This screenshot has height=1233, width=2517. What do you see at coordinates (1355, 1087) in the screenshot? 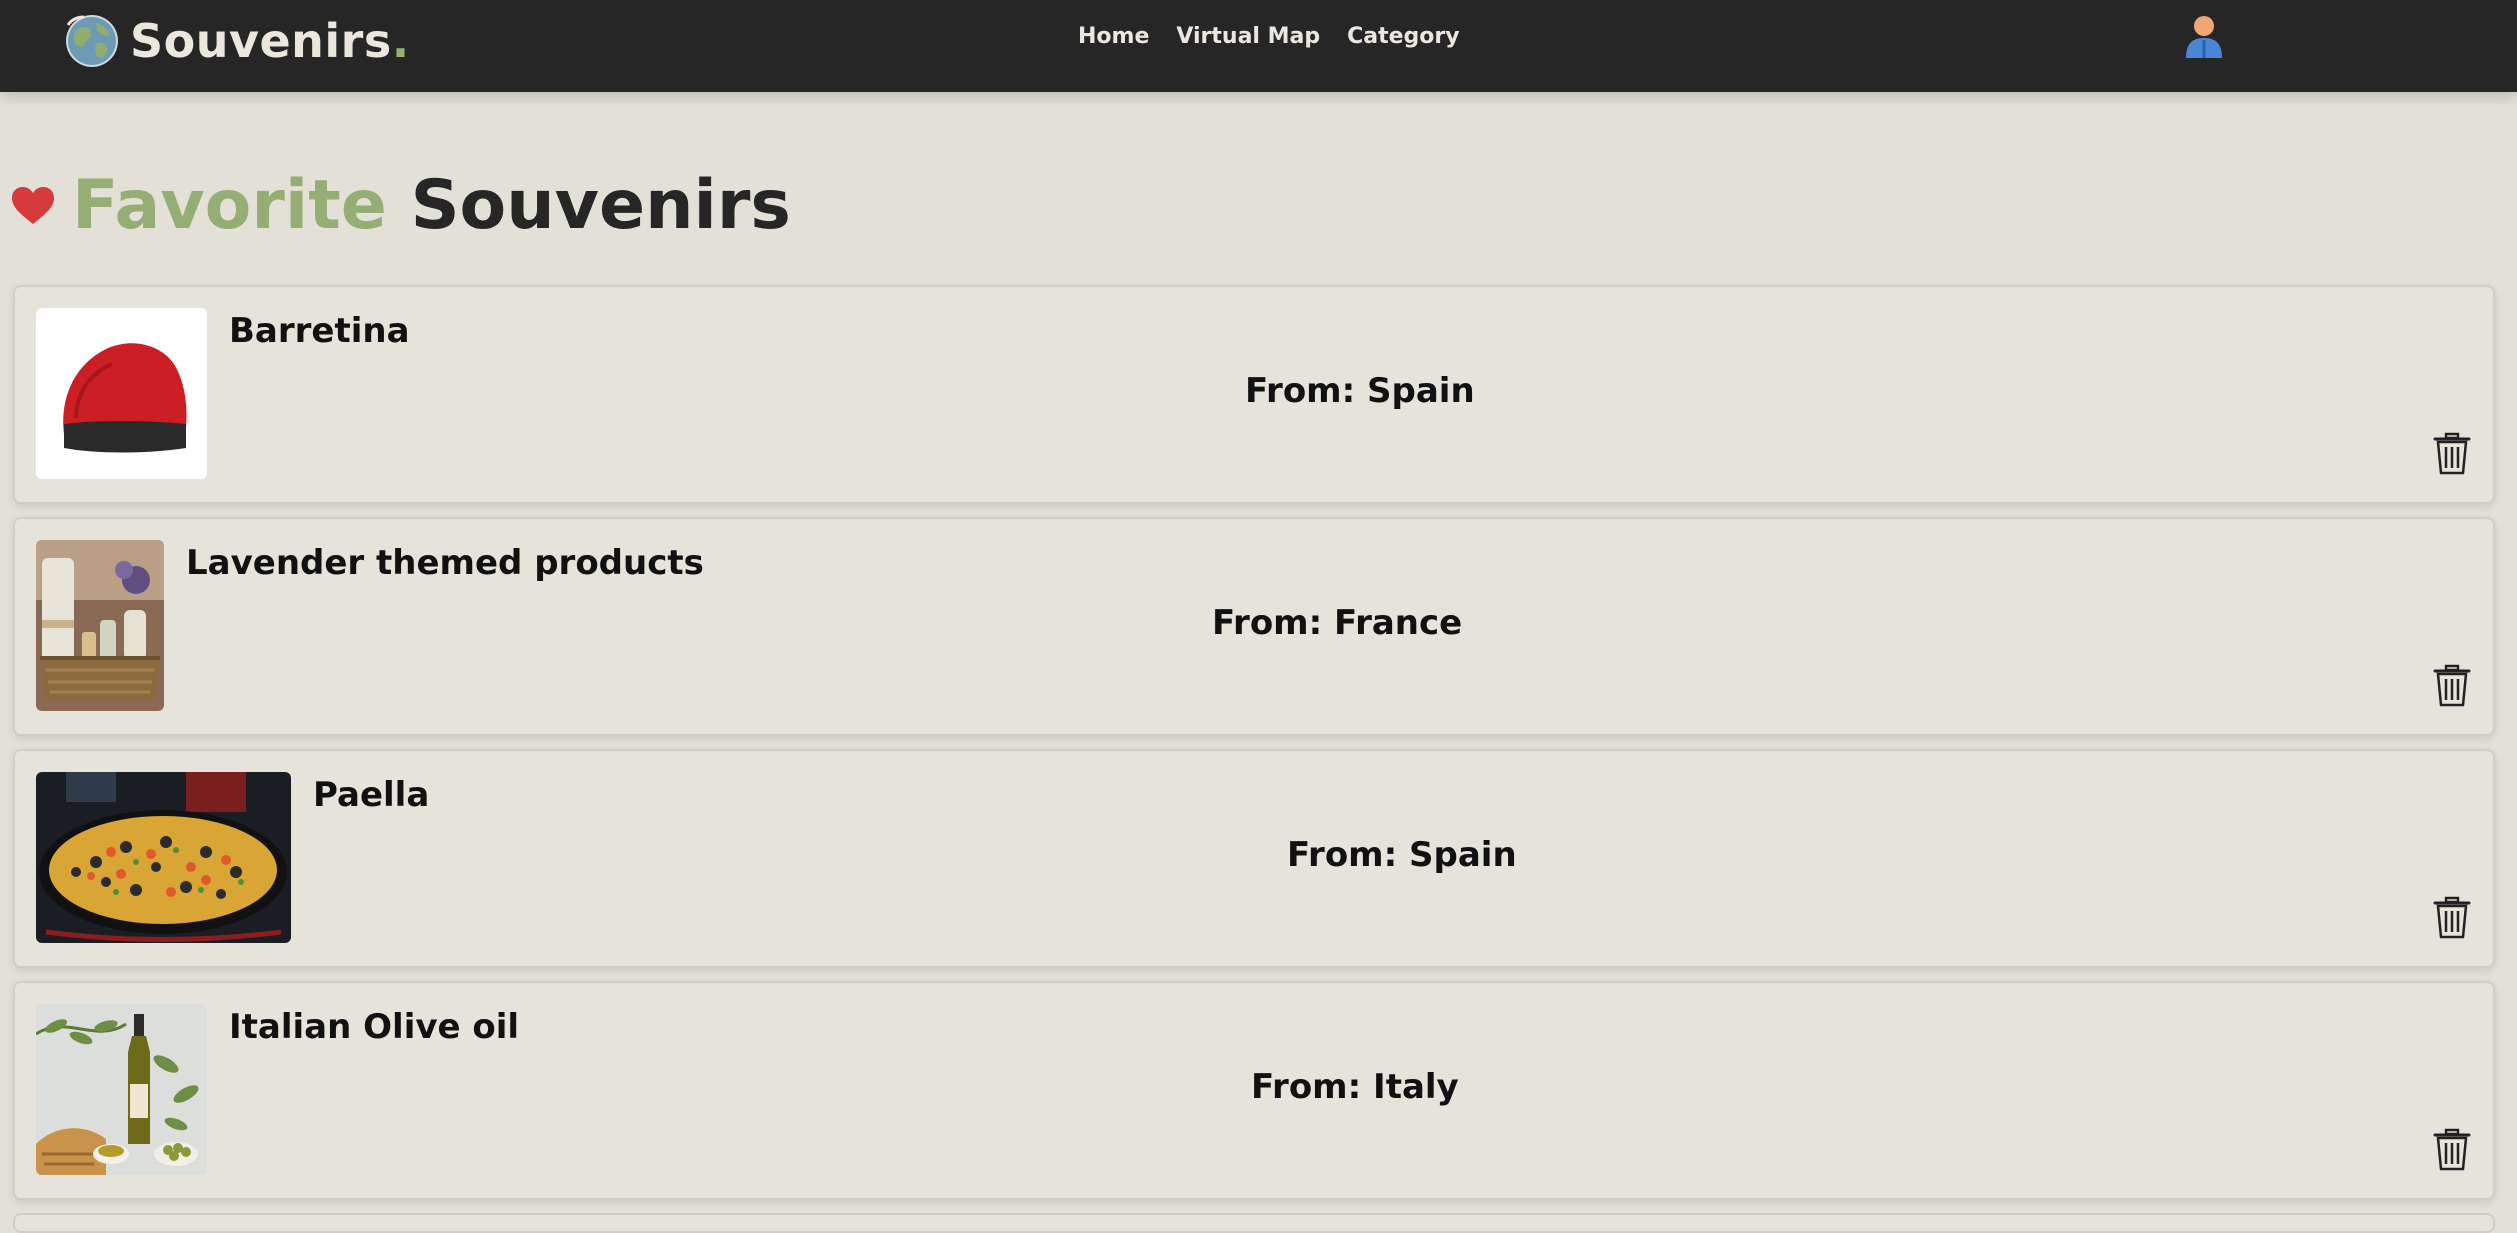
I see `souvenir-origin: From: Italy` at bounding box center [1355, 1087].